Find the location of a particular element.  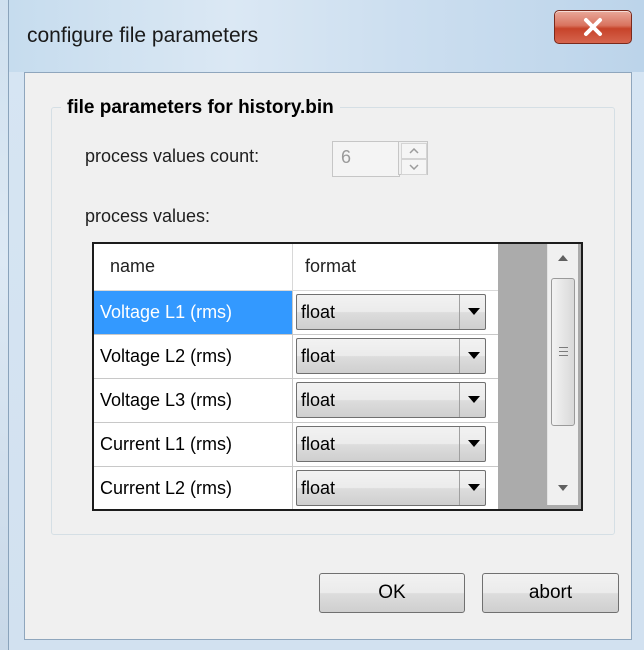

scrollbar-thumb is located at coordinates (563, 352).